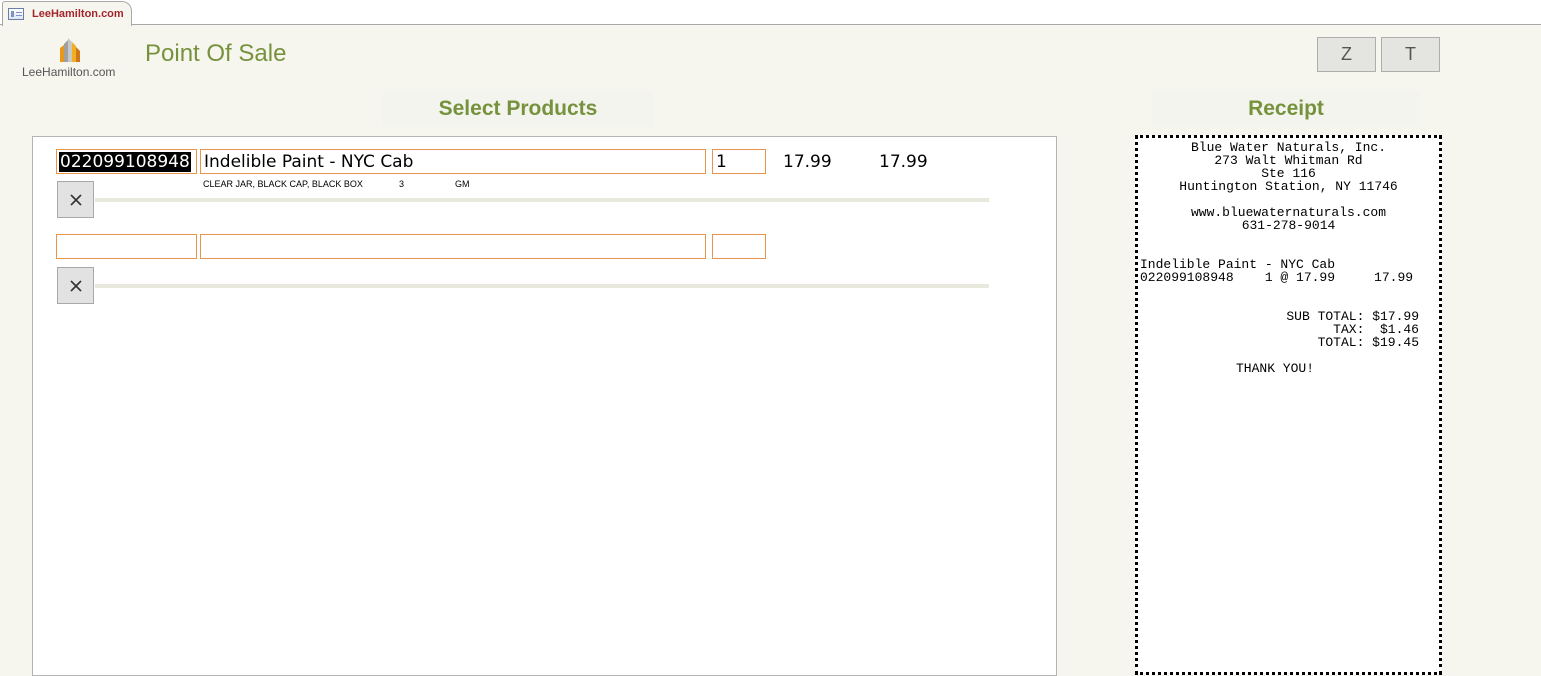 This screenshot has height=676, width=1541. I want to click on receipt-phone: 631-278-9014, so click(1288, 225).